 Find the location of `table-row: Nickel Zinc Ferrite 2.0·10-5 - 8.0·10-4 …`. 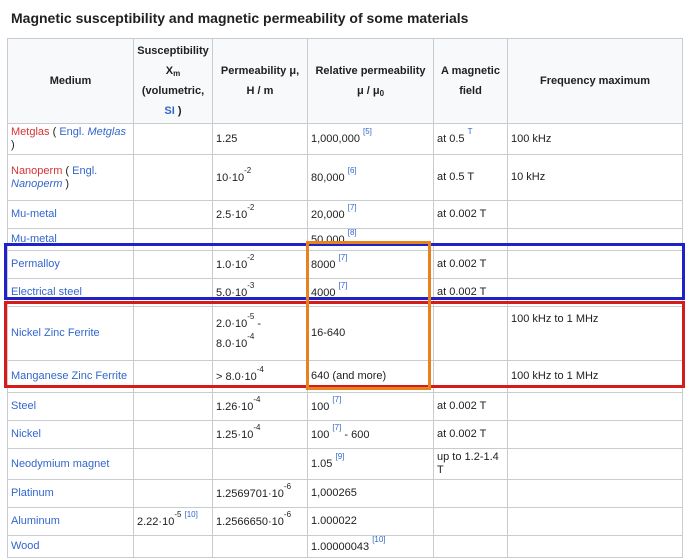

table-row: Nickel Zinc Ferrite 2.0·10-5 - 8.0·10-4 … is located at coordinates (345, 333).